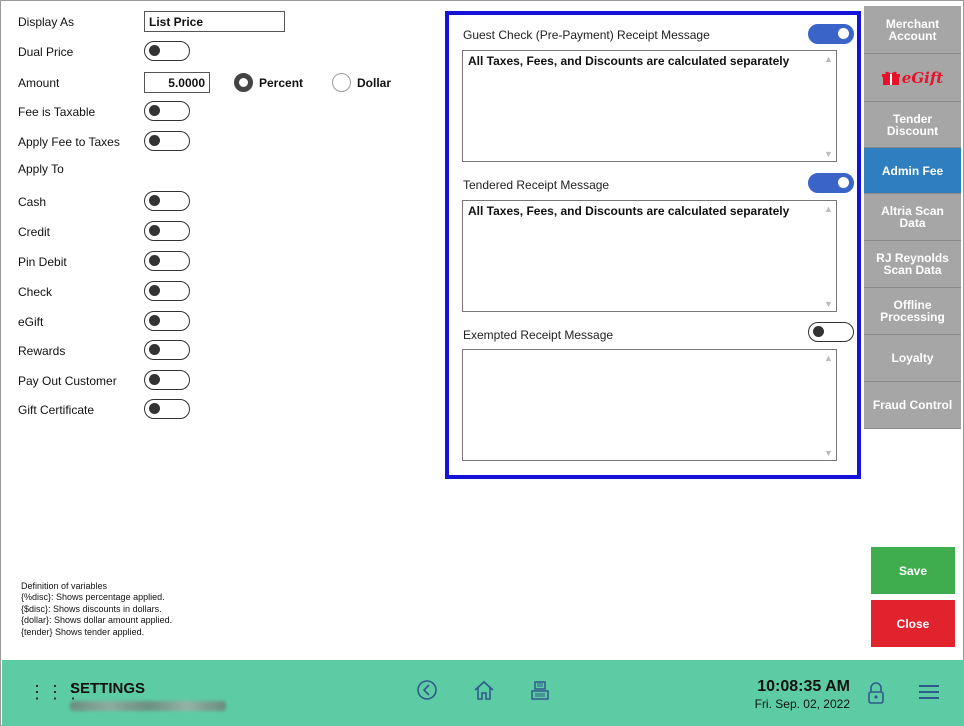 Image resolution: width=964 pixels, height=726 pixels. Describe the element at coordinates (913, 570) in the screenshot. I see `save-button: Save` at that location.